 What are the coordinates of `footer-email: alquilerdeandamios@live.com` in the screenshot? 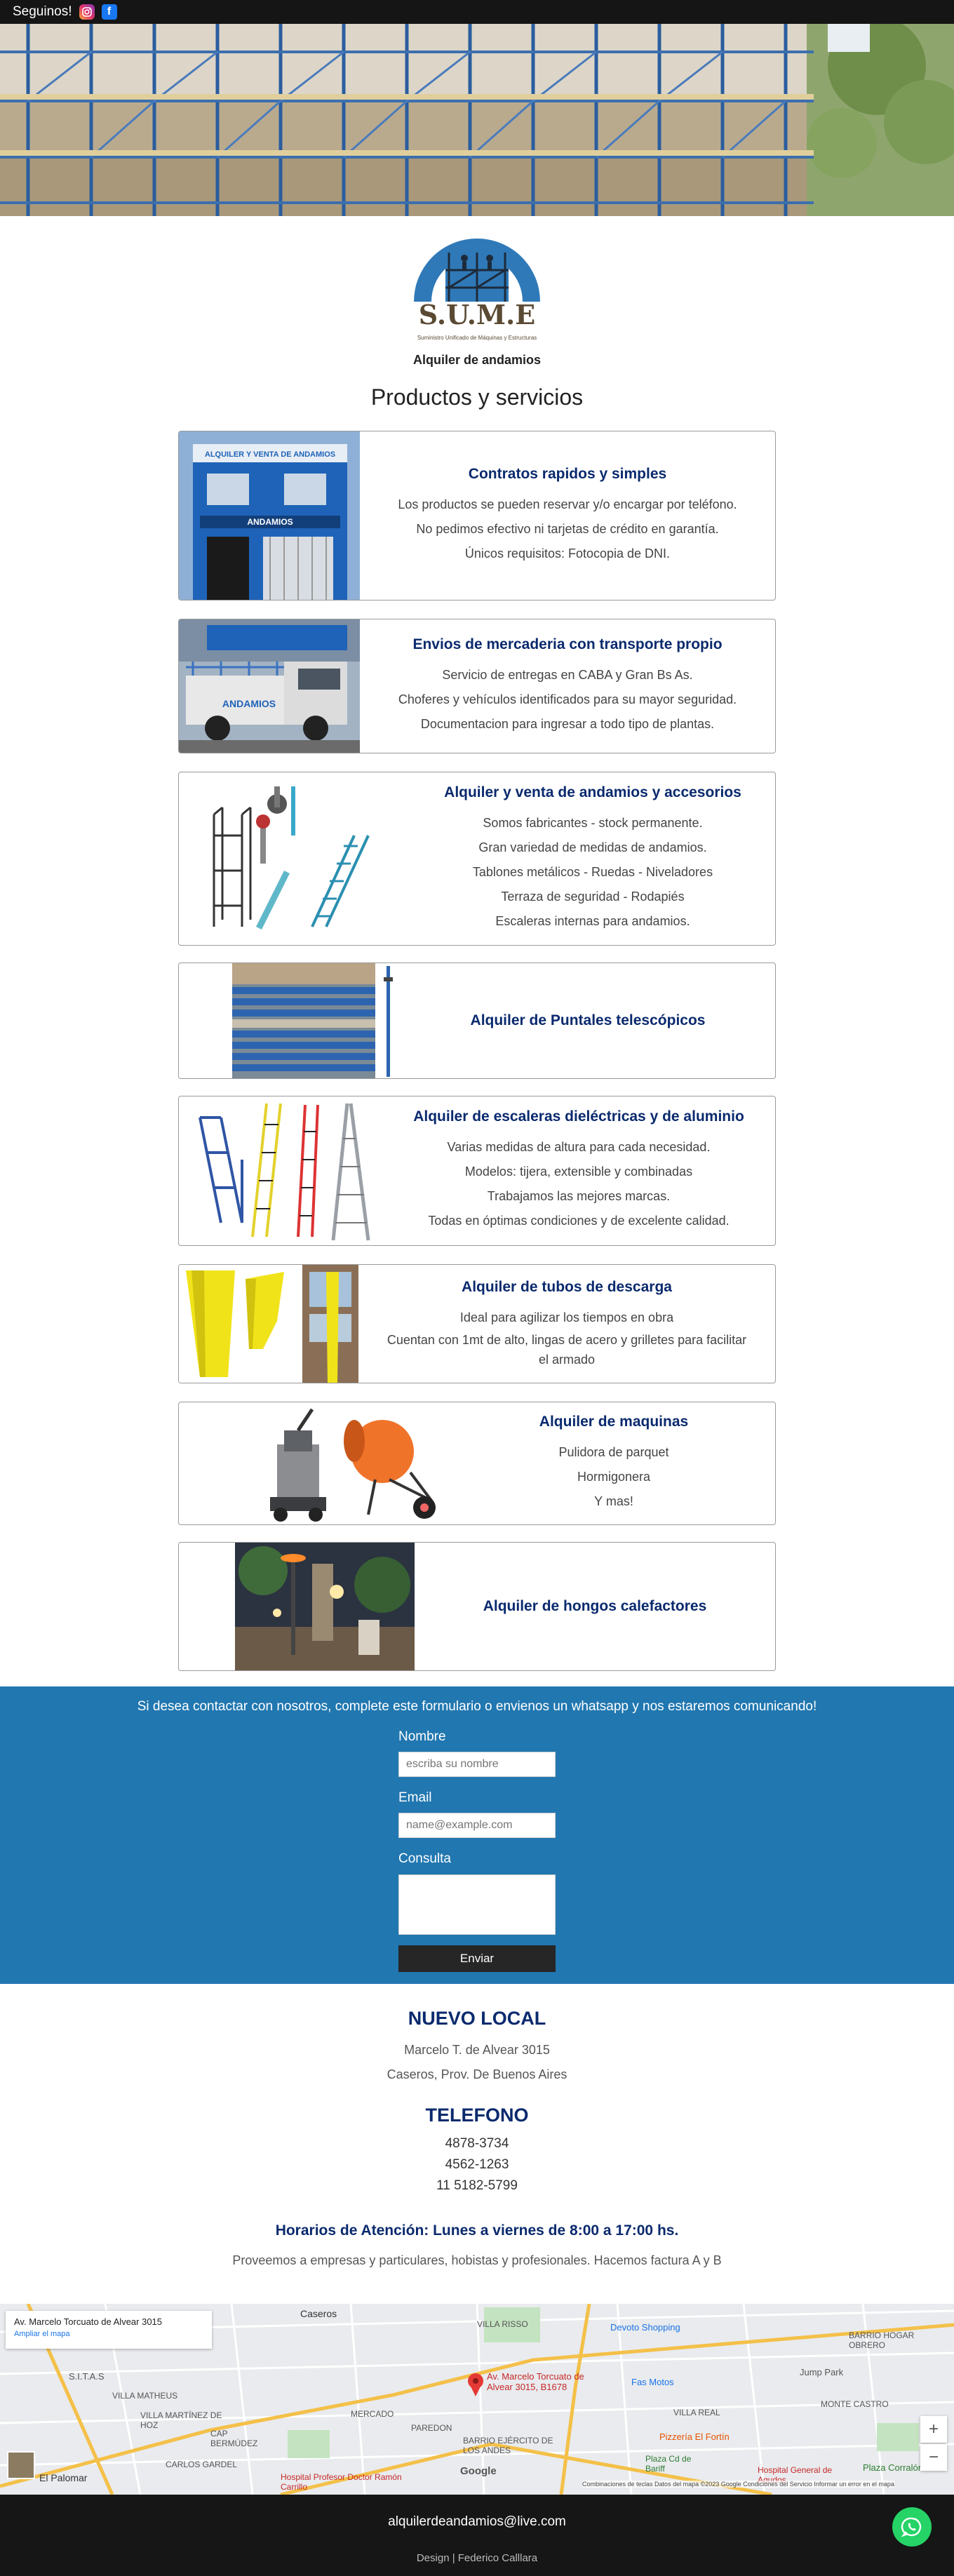 It's located at (477, 2522).